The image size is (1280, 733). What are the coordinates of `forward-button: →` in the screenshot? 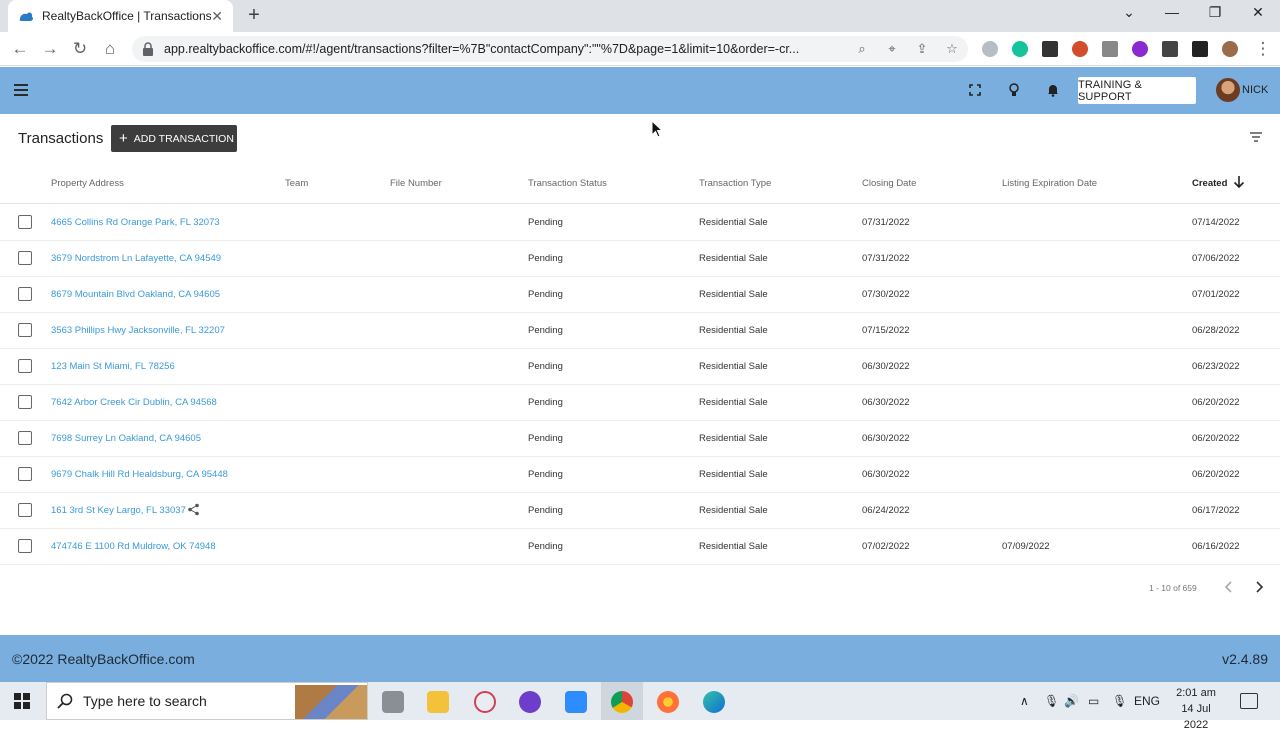 It's located at (50, 49).